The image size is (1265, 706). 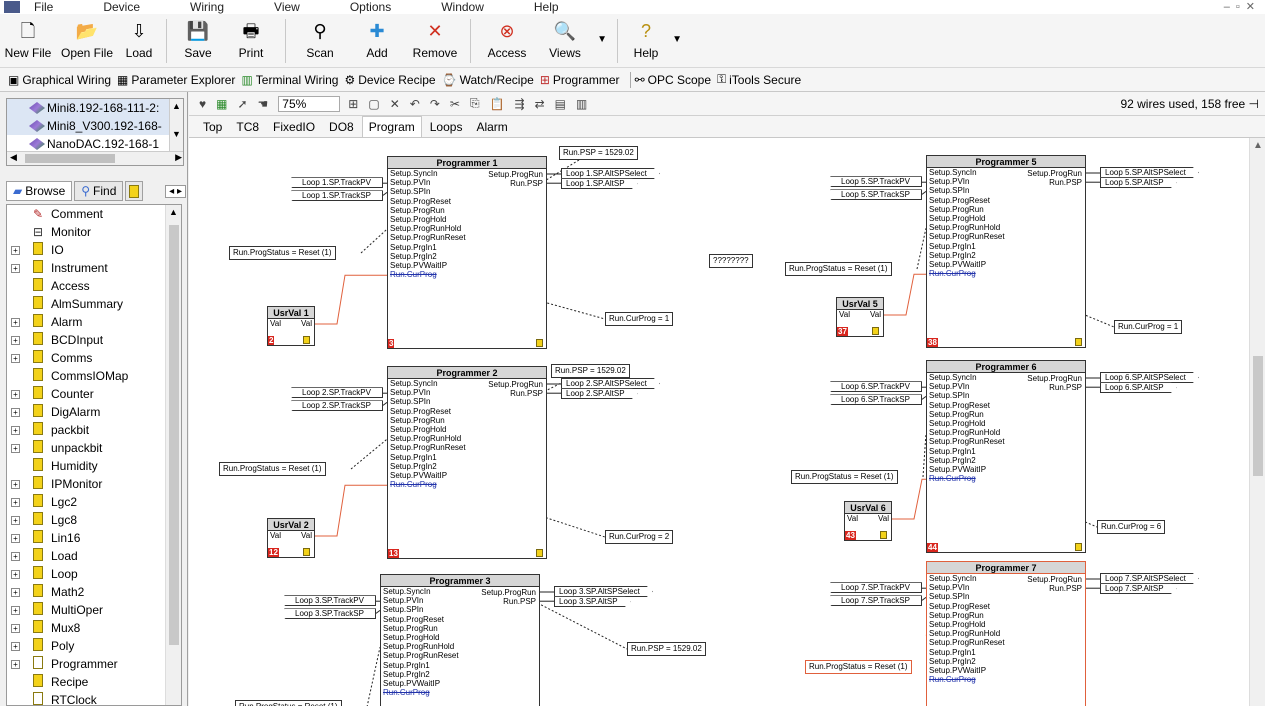 I want to click on tree-item: AlmSummary, so click(x=94, y=304).